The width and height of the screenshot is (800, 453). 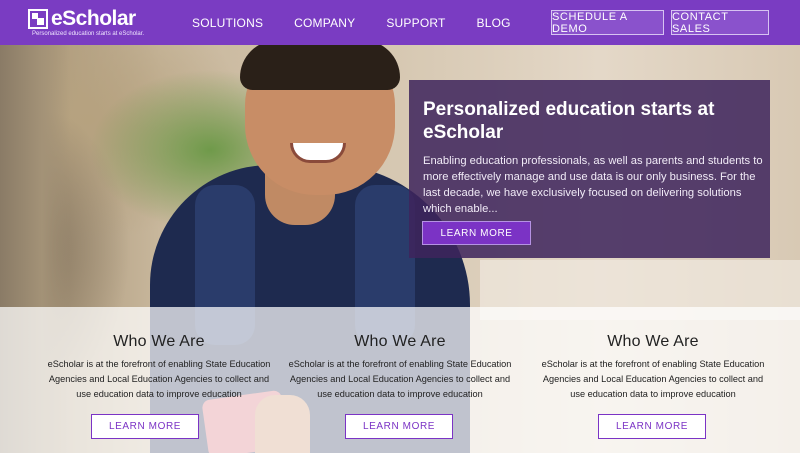 What do you see at coordinates (607, 22) in the screenshot?
I see `schedule-demo-button: SCHEDULE A DEMO` at bounding box center [607, 22].